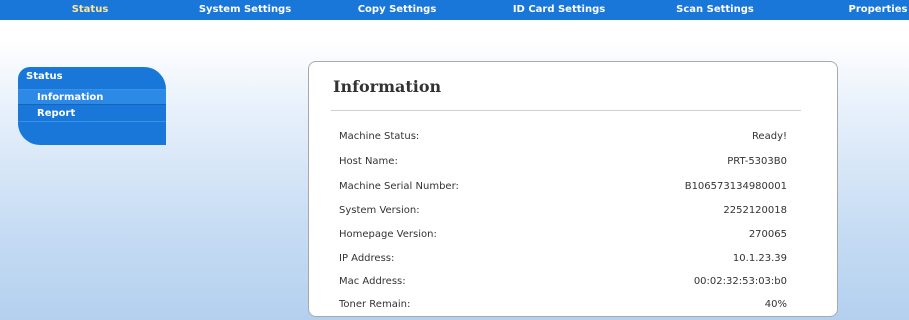 This screenshot has height=320, width=909. I want to click on info-label: IP Address:, so click(367, 258).